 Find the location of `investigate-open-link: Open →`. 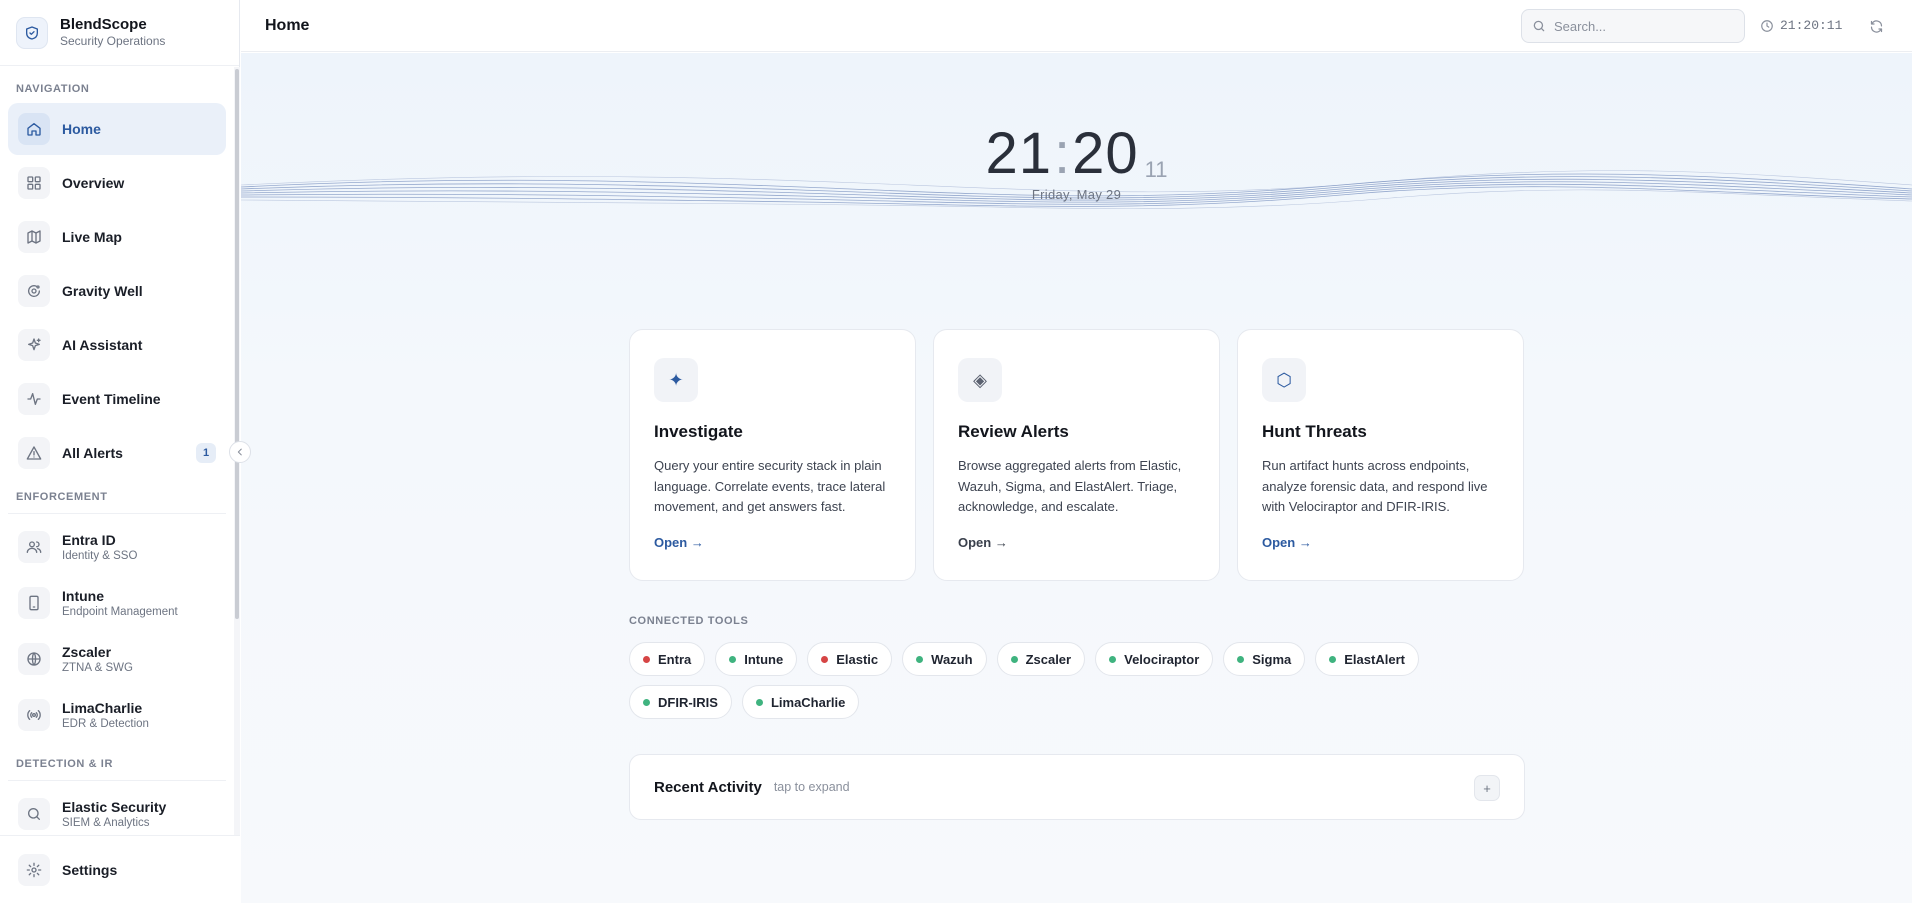

investigate-open-link: Open → is located at coordinates (679, 542).